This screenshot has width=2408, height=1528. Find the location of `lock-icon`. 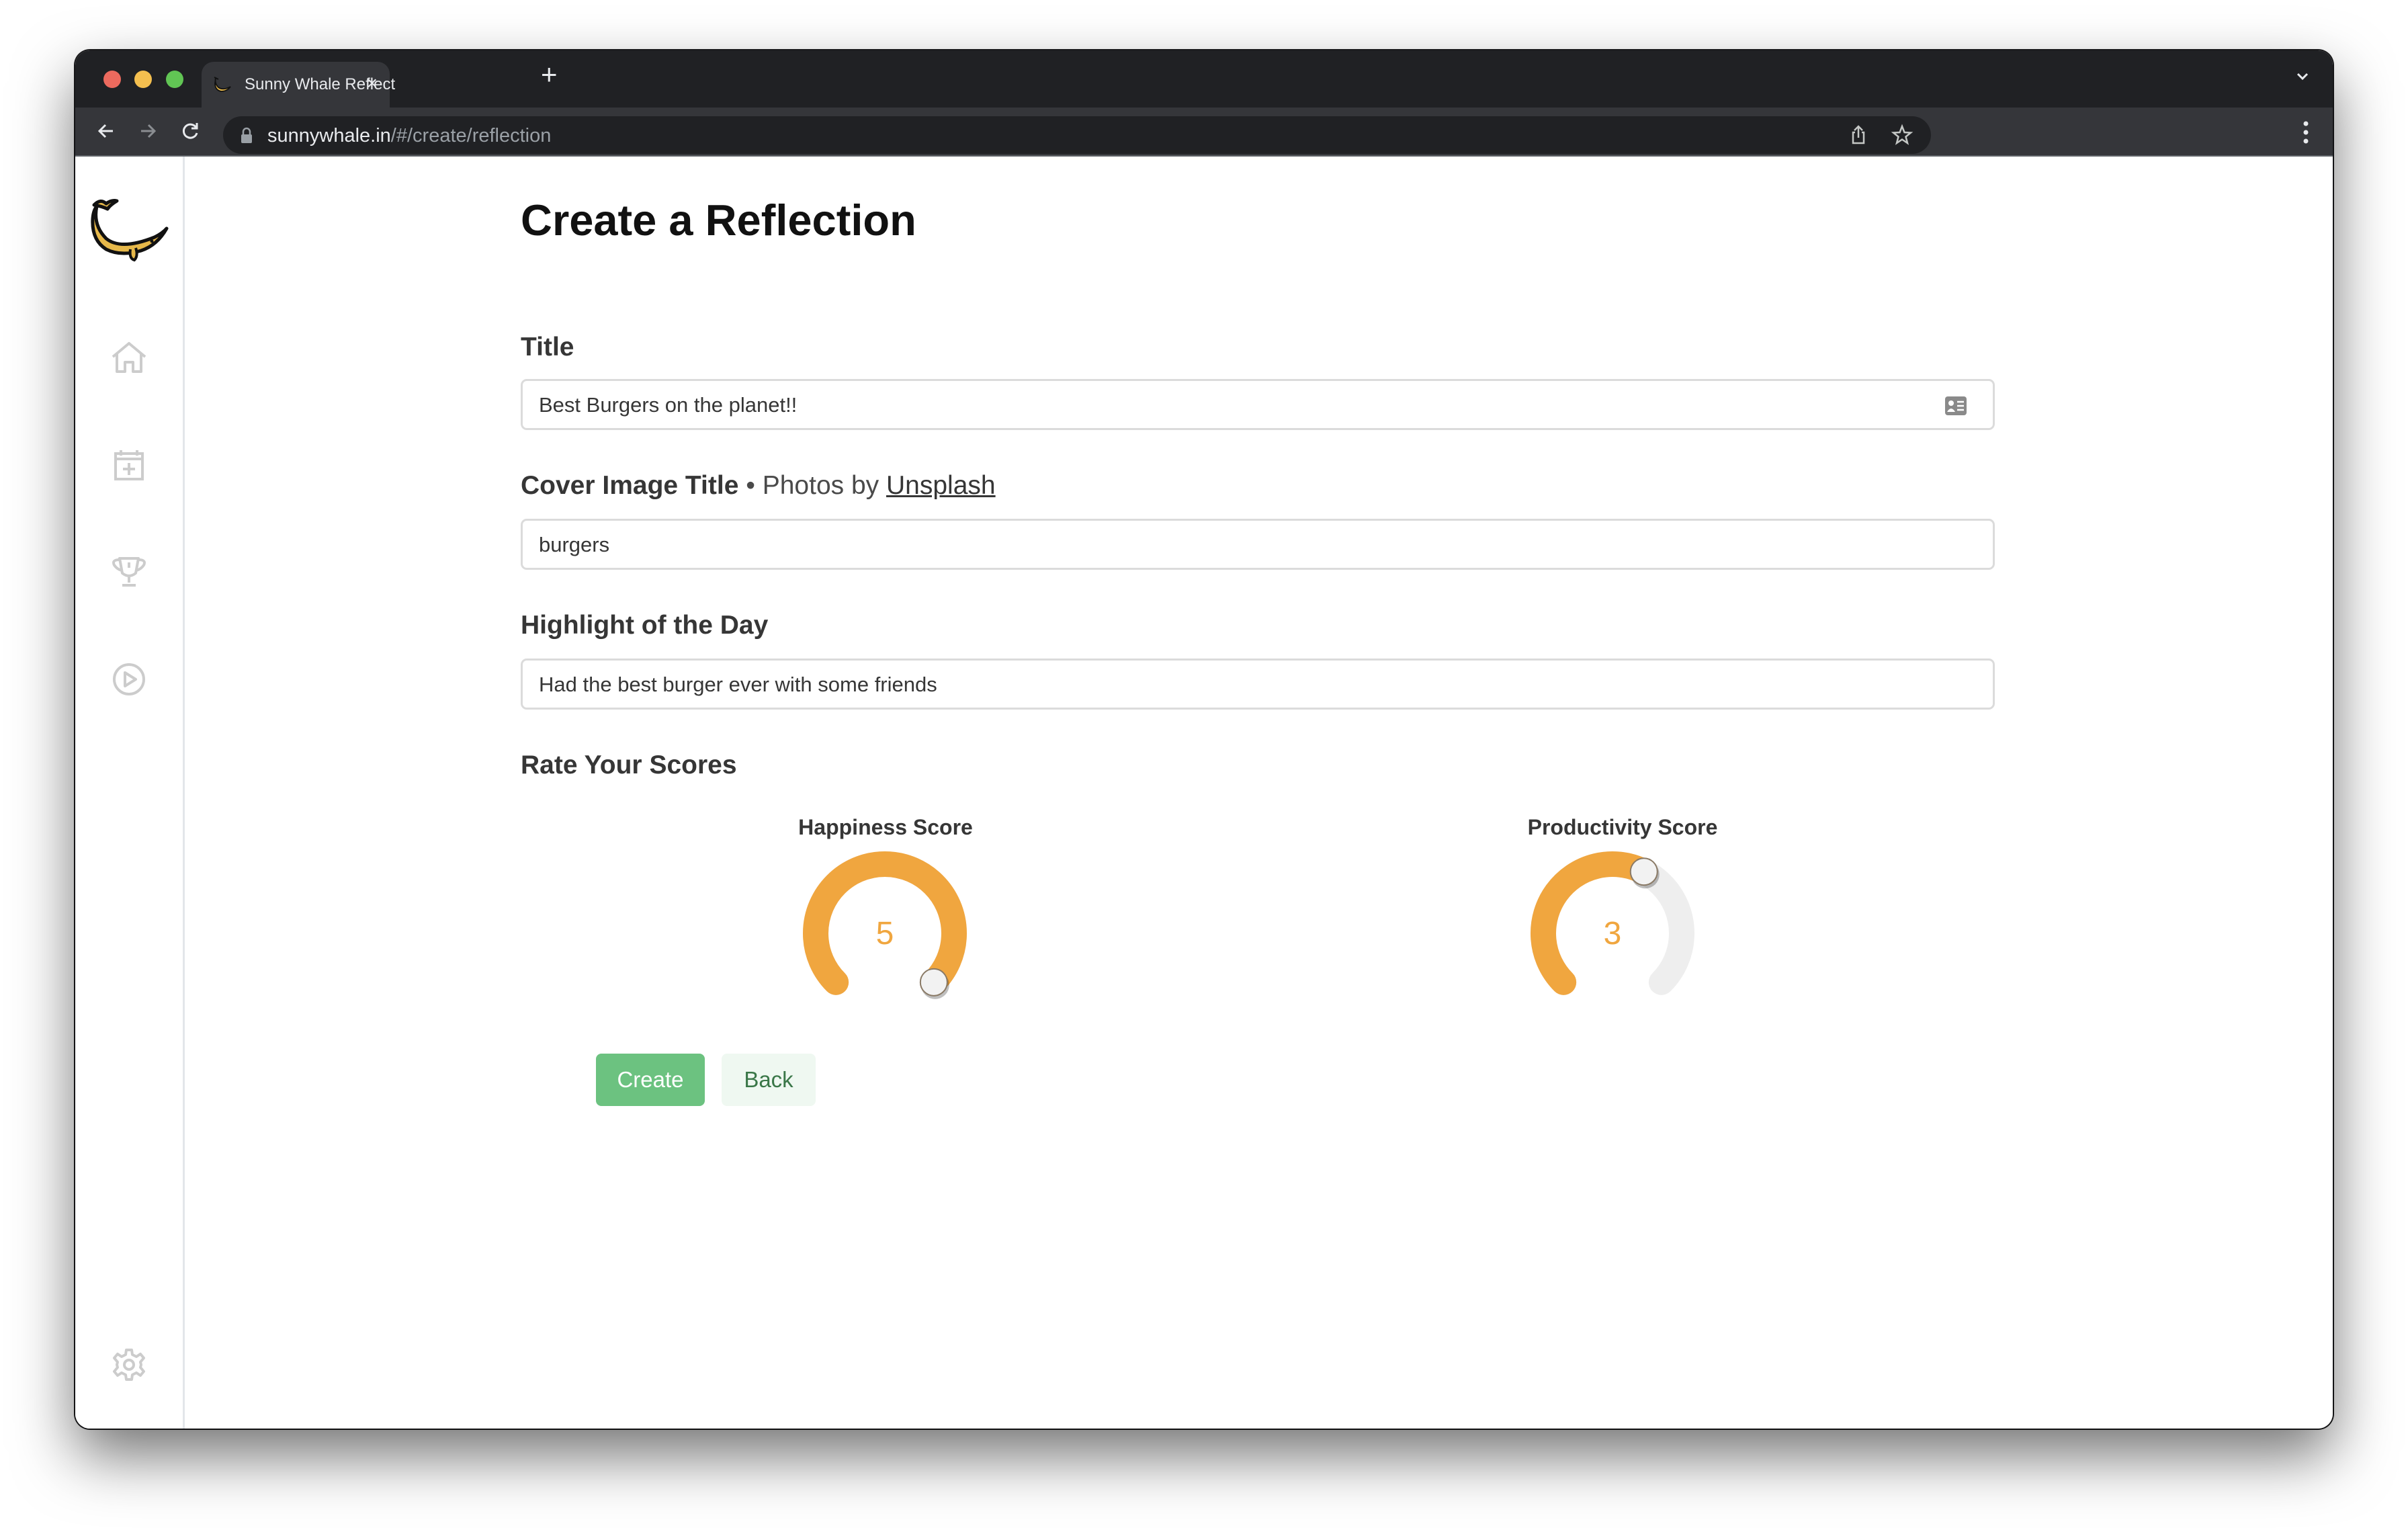

lock-icon is located at coordinates (246, 135).